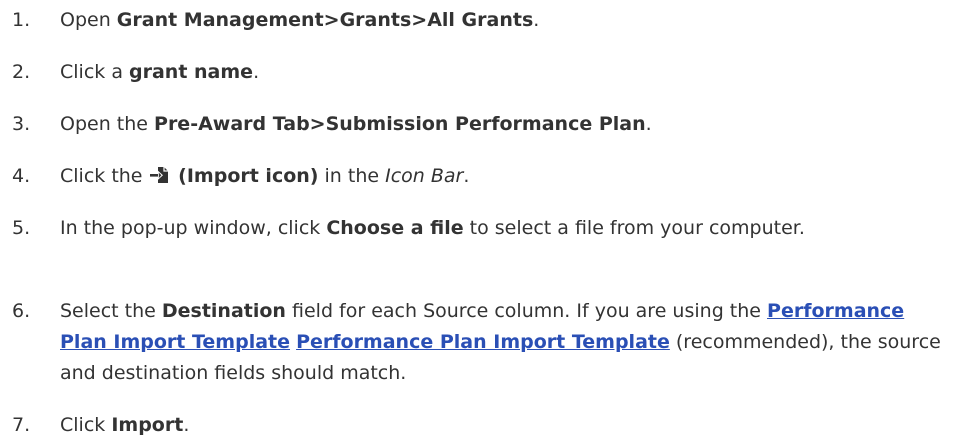 The image size is (960, 444). I want to click on step-text: Open Grant Management>Grants>All Grants., so click(507, 20).